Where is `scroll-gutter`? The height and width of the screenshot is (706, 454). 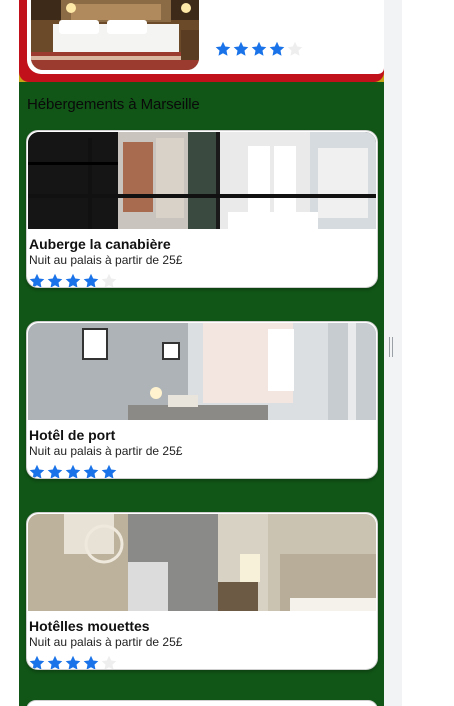 scroll-gutter is located at coordinates (393, 353).